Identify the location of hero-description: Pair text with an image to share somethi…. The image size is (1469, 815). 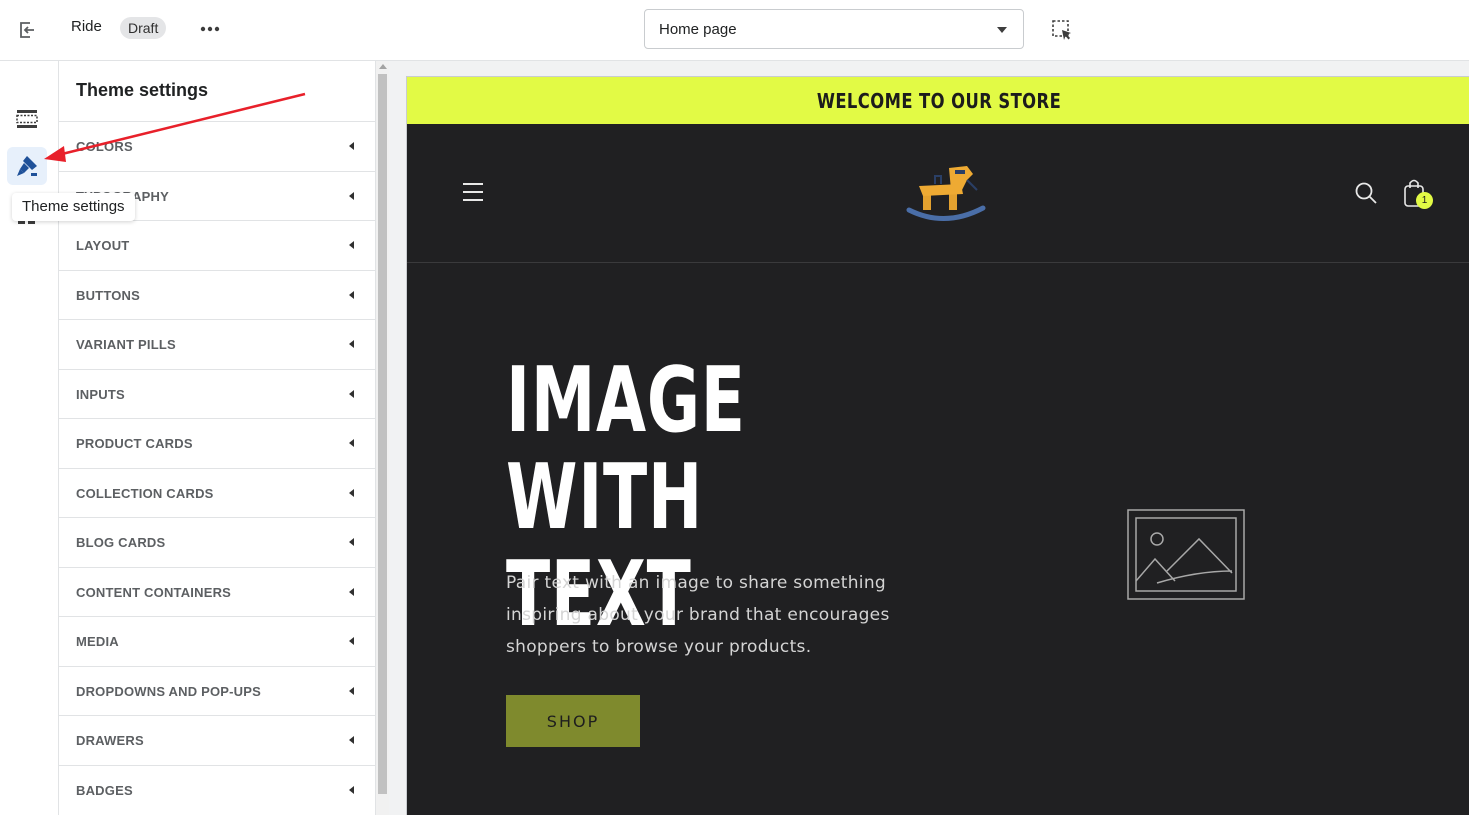
(698, 615).